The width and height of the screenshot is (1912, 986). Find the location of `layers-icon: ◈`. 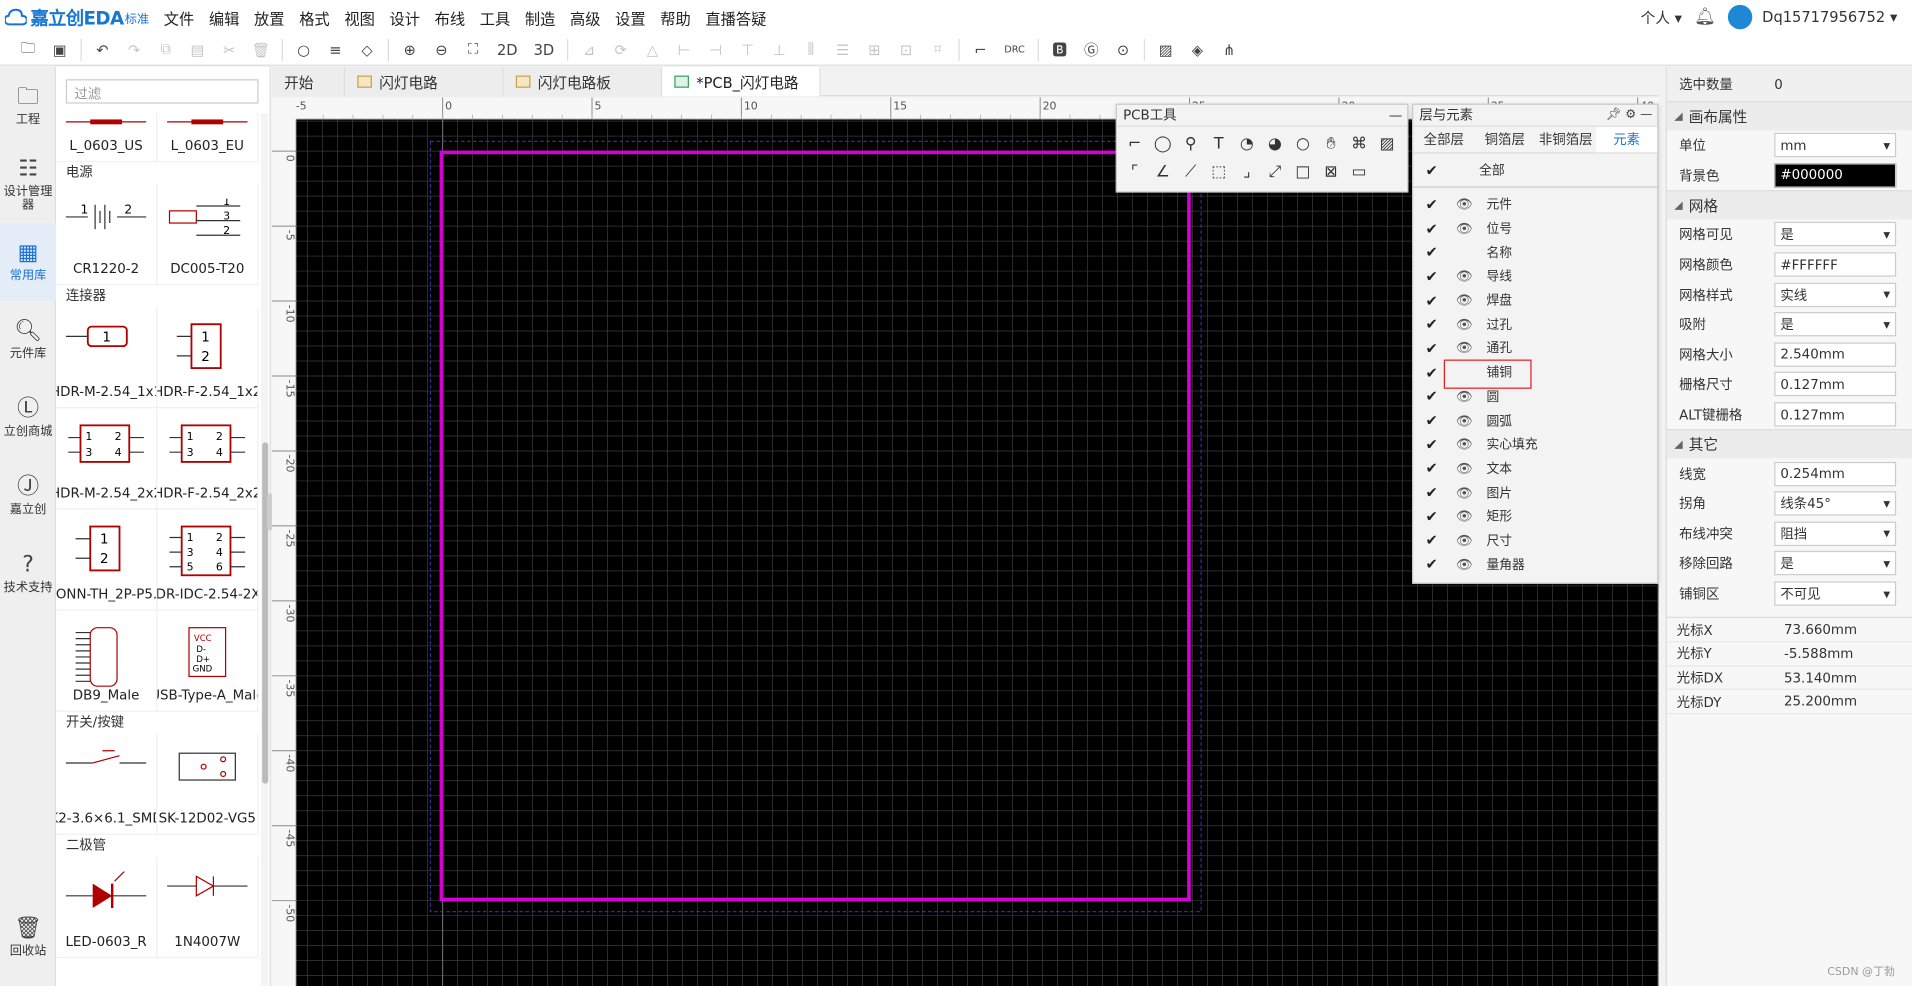

layers-icon: ◈ is located at coordinates (1197, 49).